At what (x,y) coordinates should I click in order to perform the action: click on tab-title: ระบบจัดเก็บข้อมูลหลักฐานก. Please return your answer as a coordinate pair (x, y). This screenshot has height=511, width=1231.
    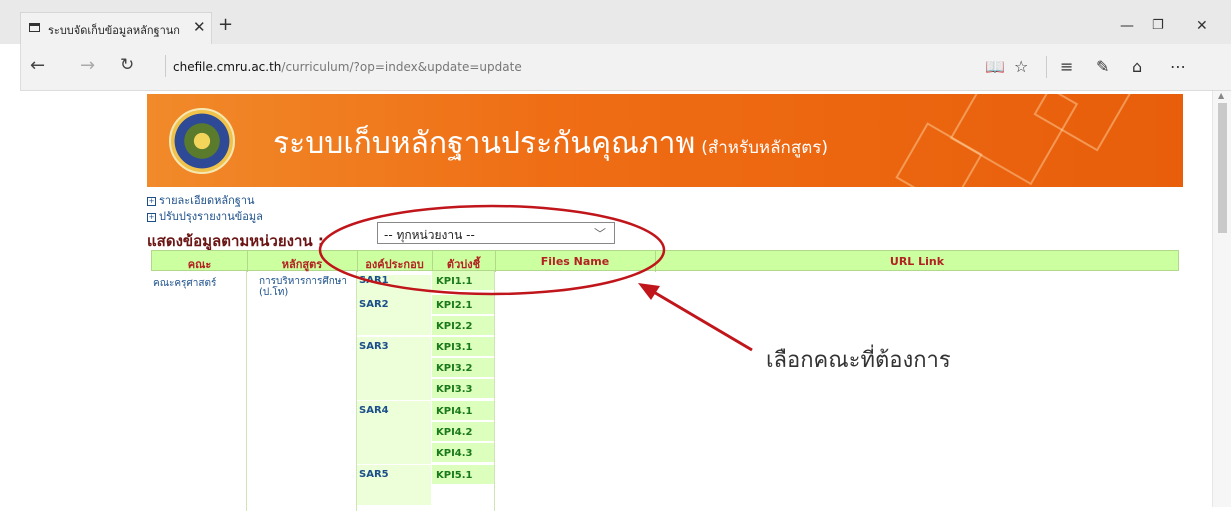
    Looking at the image, I should click on (114, 30).